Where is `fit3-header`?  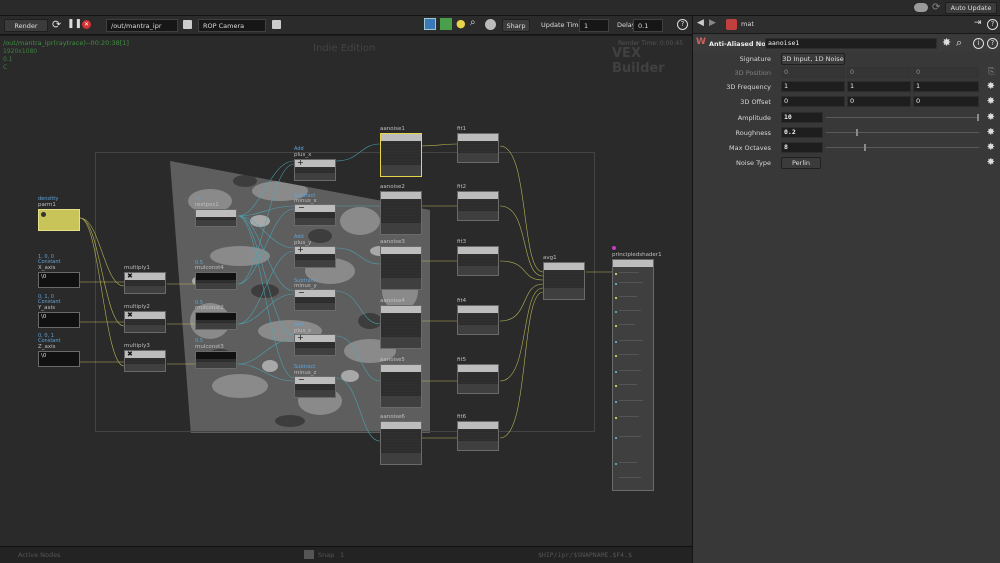
fit3-header is located at coordinates (478, 250).